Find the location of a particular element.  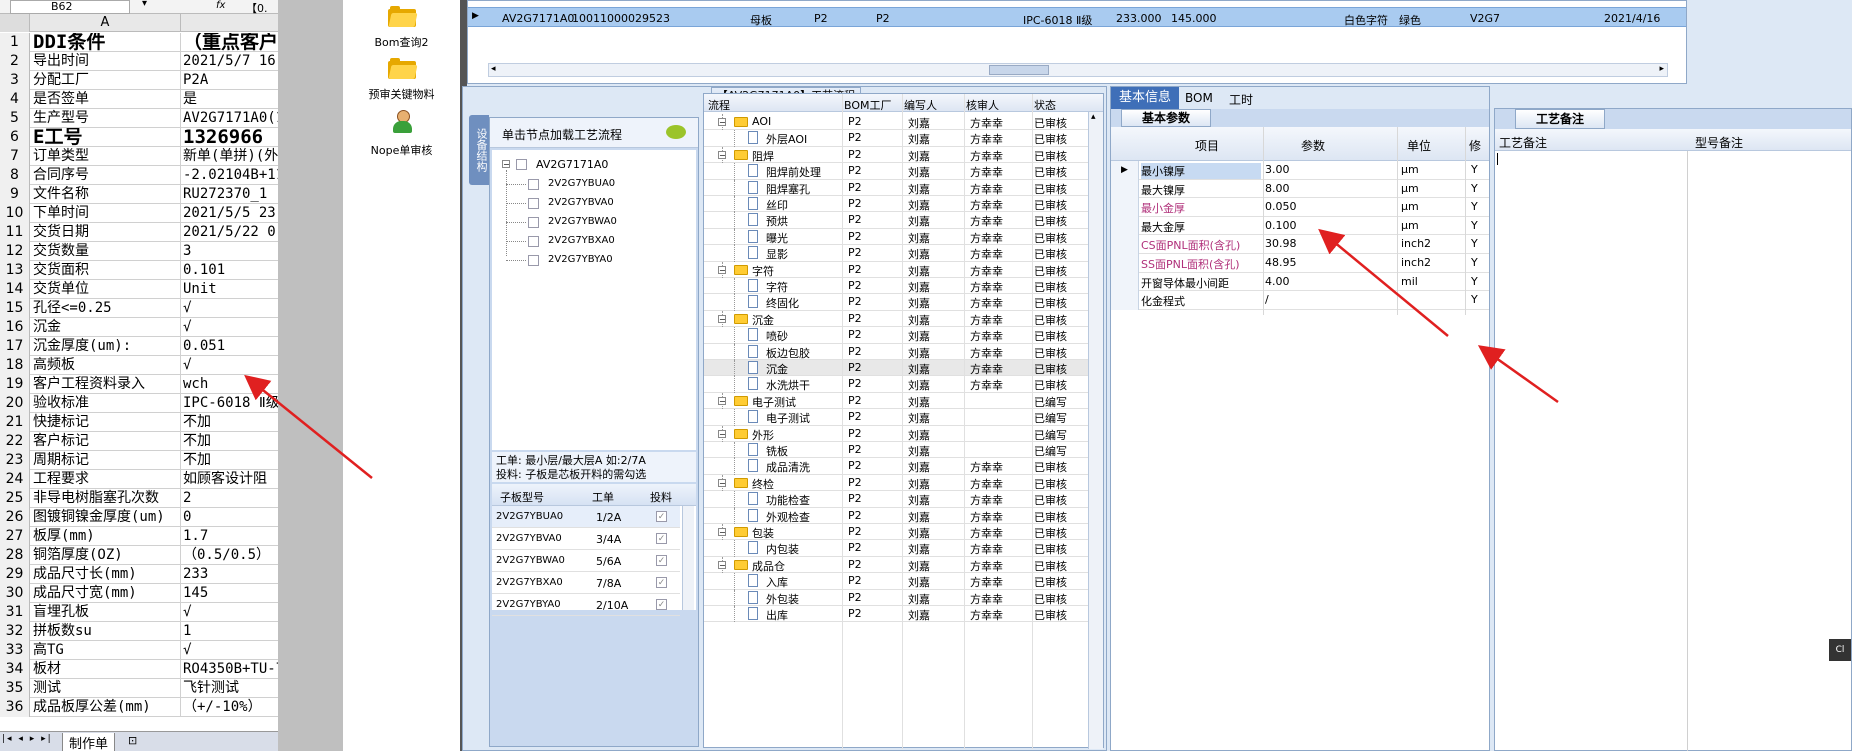

arrow-remark is located at coordinates (1518, 374).